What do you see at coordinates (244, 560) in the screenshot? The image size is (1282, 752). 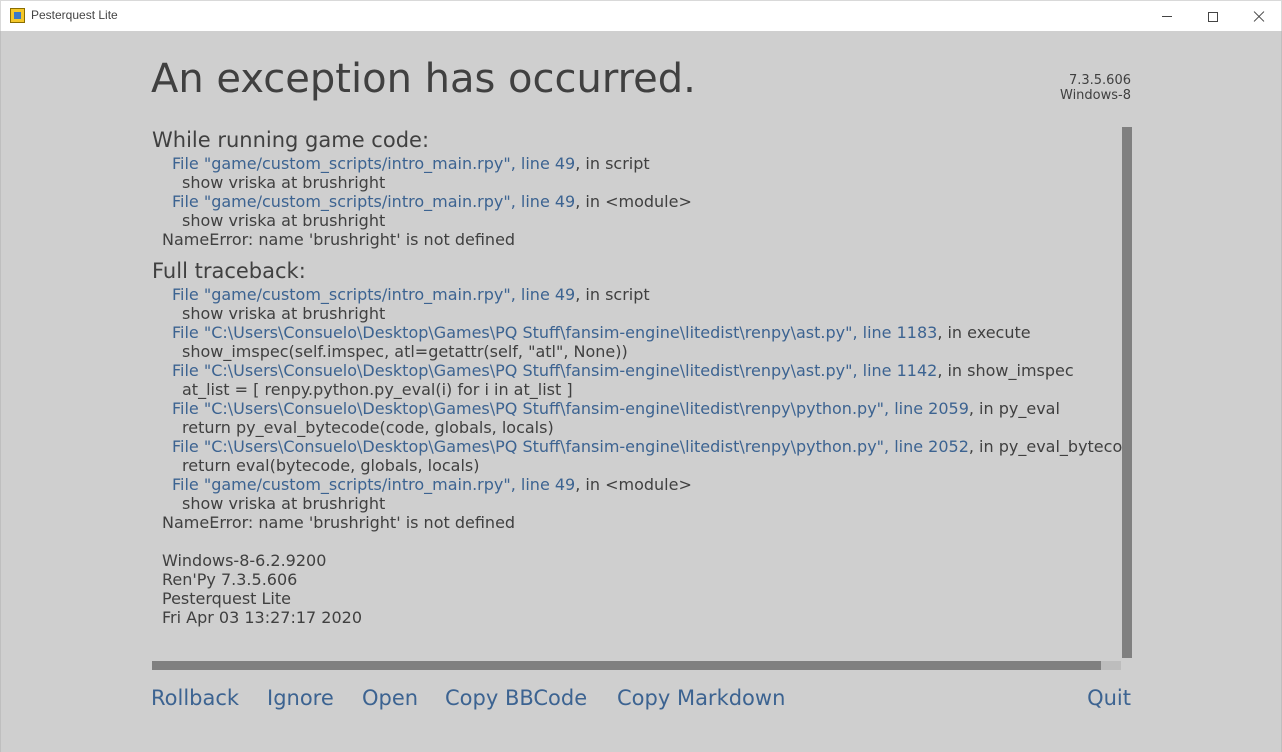 I see `system-info-line: Windows-8-6.2.9200` at bounding box center [244, 560].